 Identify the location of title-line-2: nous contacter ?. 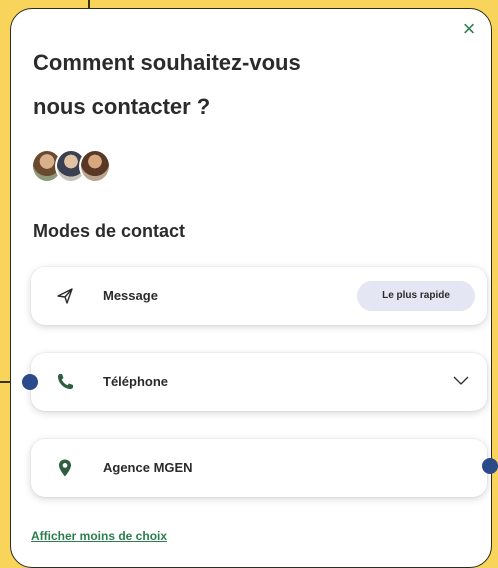
(122, 106).